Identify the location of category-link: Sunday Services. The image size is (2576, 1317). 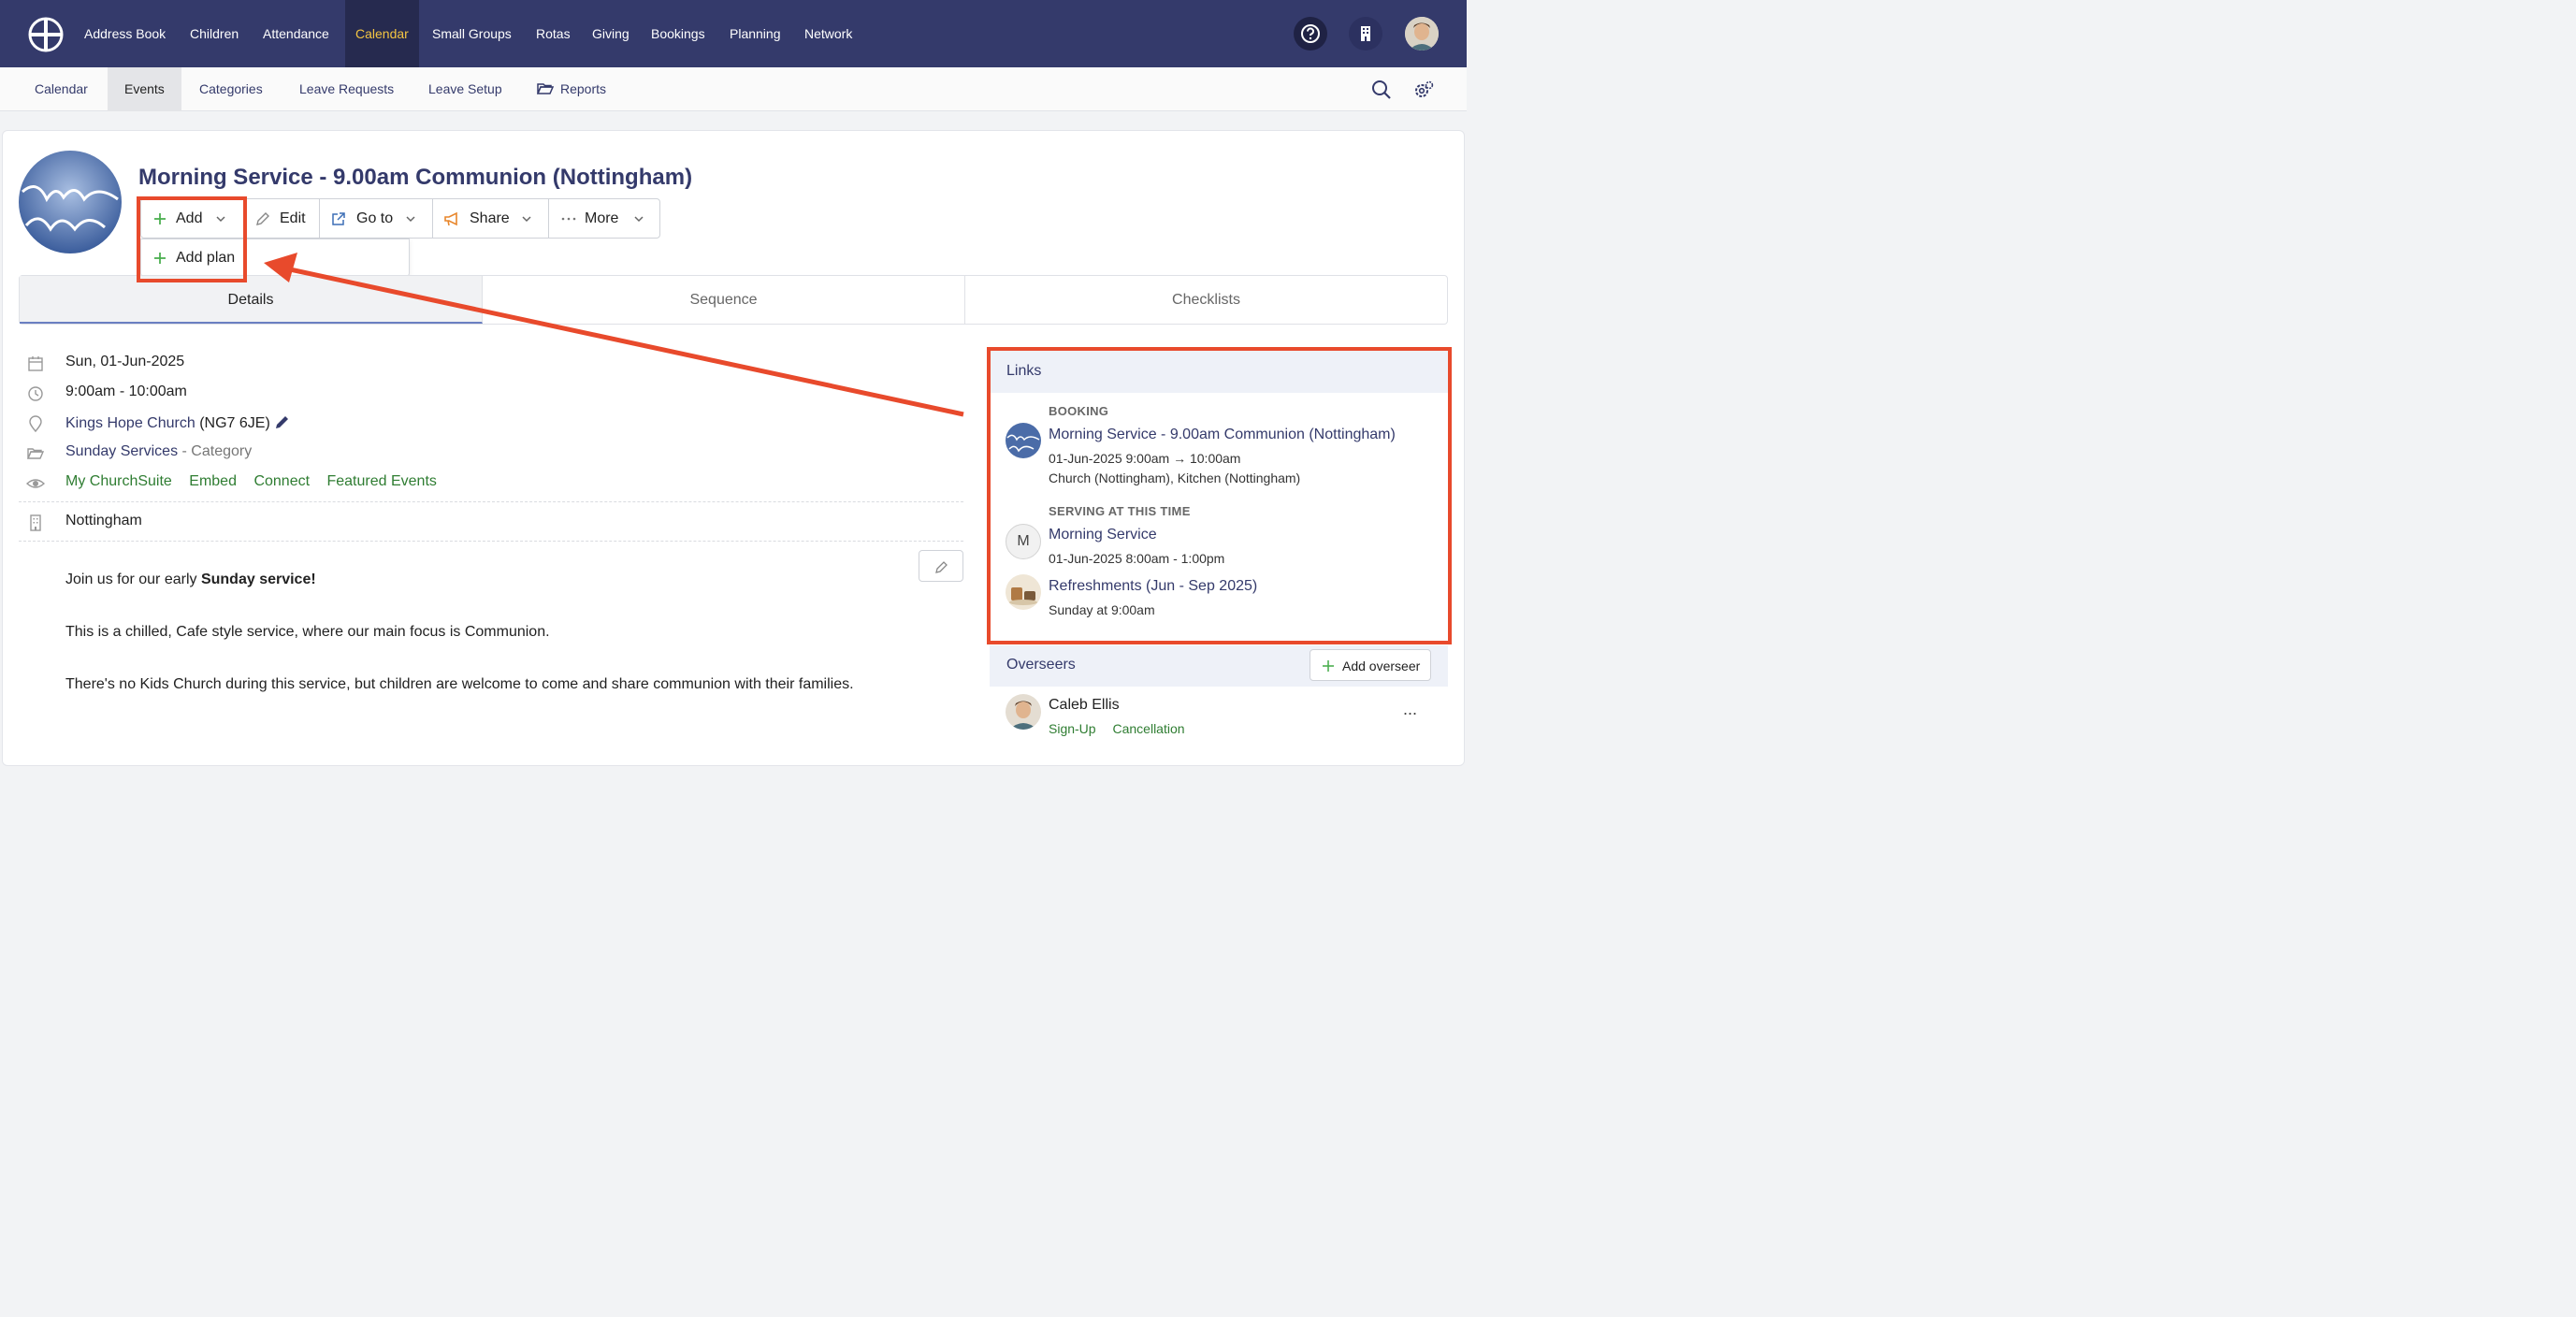
(121, 451).